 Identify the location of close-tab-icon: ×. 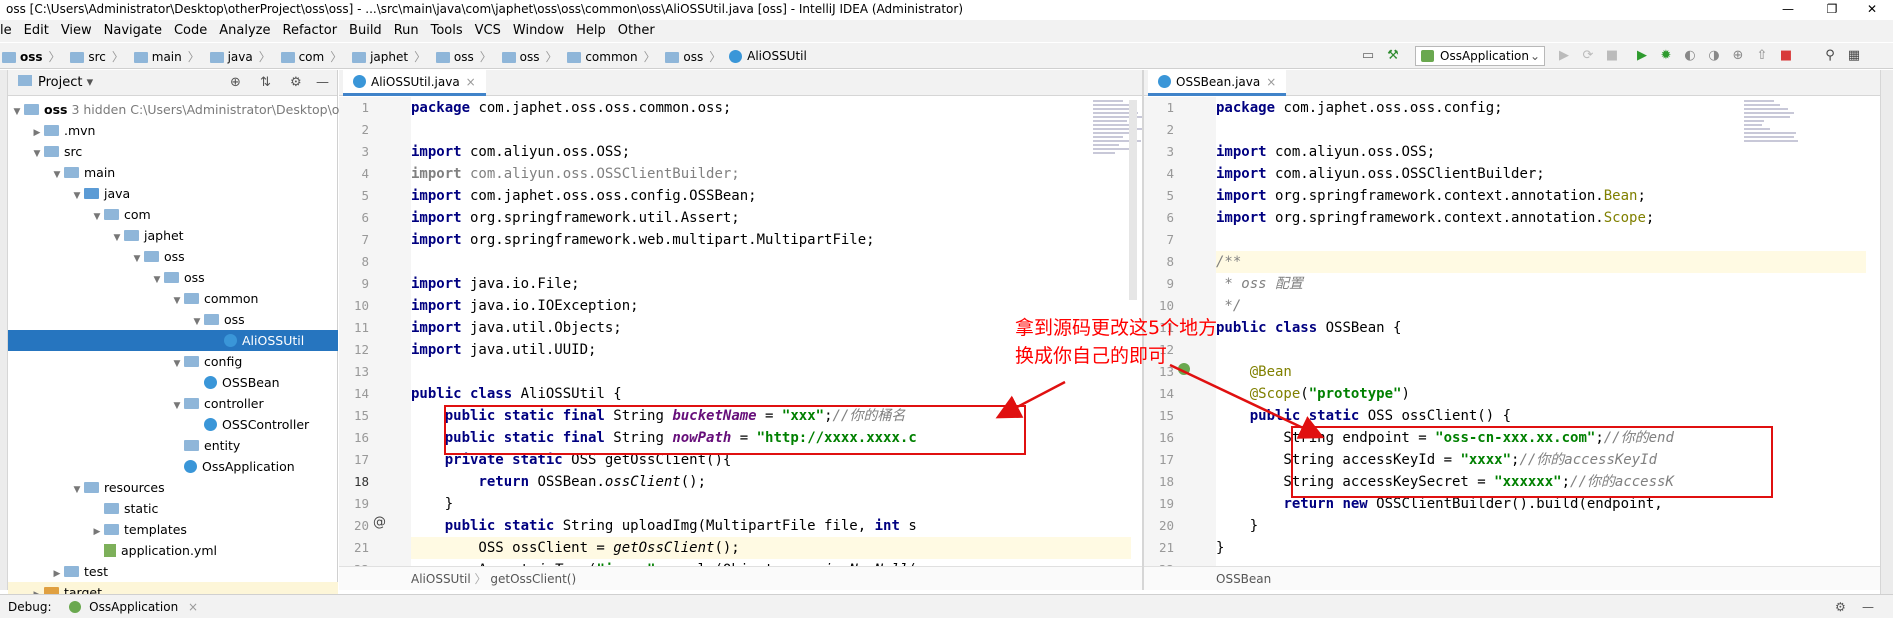
(193, 607).